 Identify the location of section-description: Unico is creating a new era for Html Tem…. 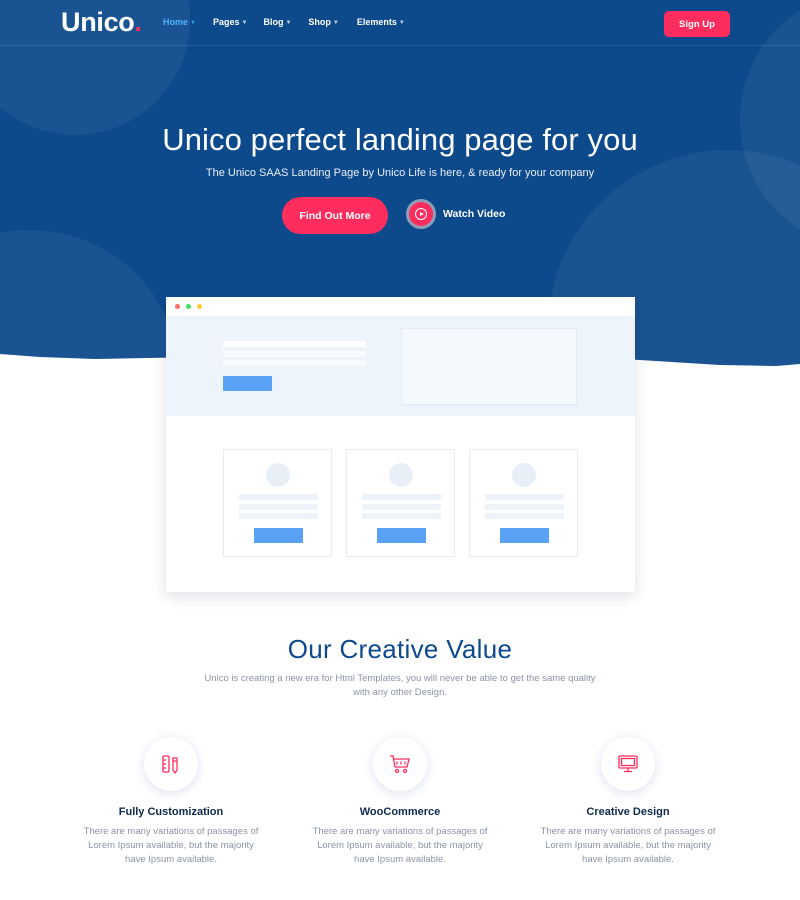
(400, 685).